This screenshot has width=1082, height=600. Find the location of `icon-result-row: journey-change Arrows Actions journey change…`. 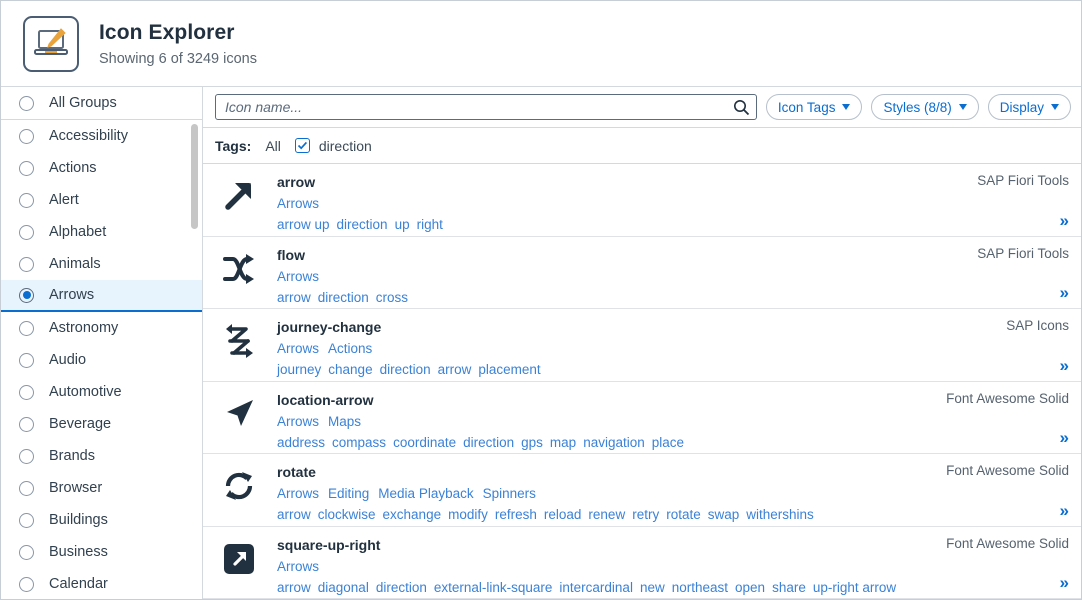

icon-result-row: journey-change Arrows Actions journey change… is located at coordinates (642, 345).